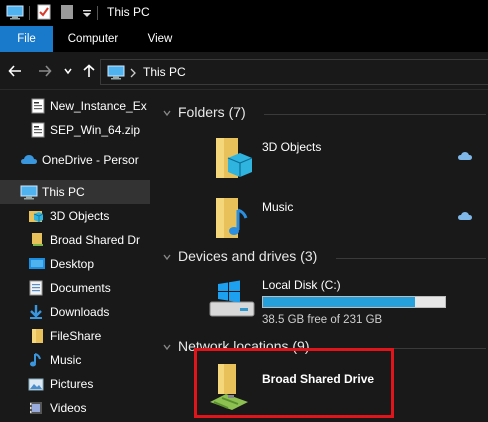 This screenshot has width=488, height=422. Describe the element at coordinates (36, 408) in the screenshot. I see `videos-folder-icon` at that location.